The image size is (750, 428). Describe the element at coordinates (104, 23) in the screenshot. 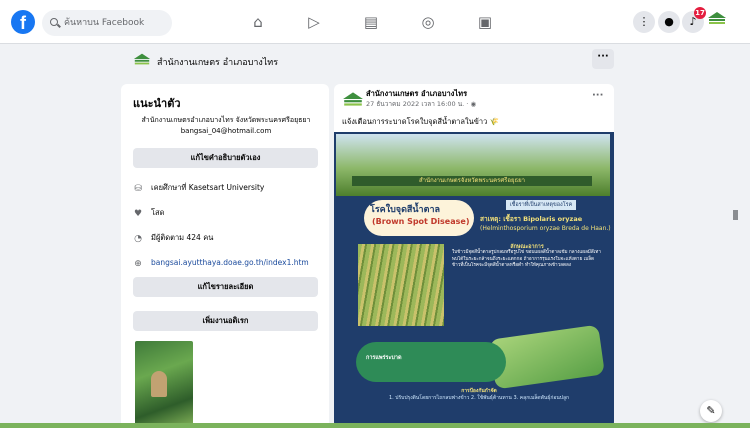

I see `search-placeholder: ค้นหาบน Facebook` at that location.